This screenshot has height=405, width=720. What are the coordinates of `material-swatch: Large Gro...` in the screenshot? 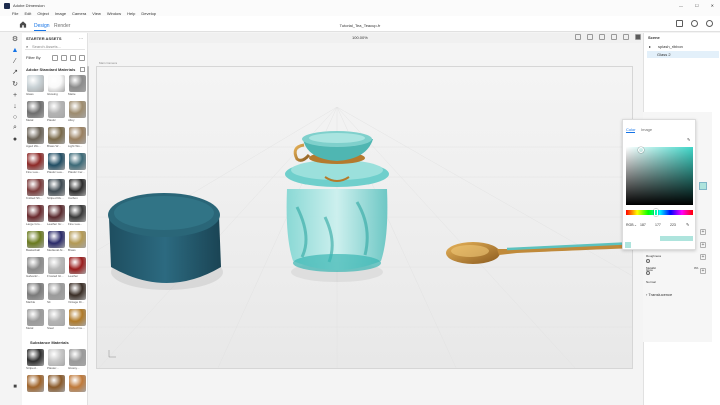 It's located at (36, 216).